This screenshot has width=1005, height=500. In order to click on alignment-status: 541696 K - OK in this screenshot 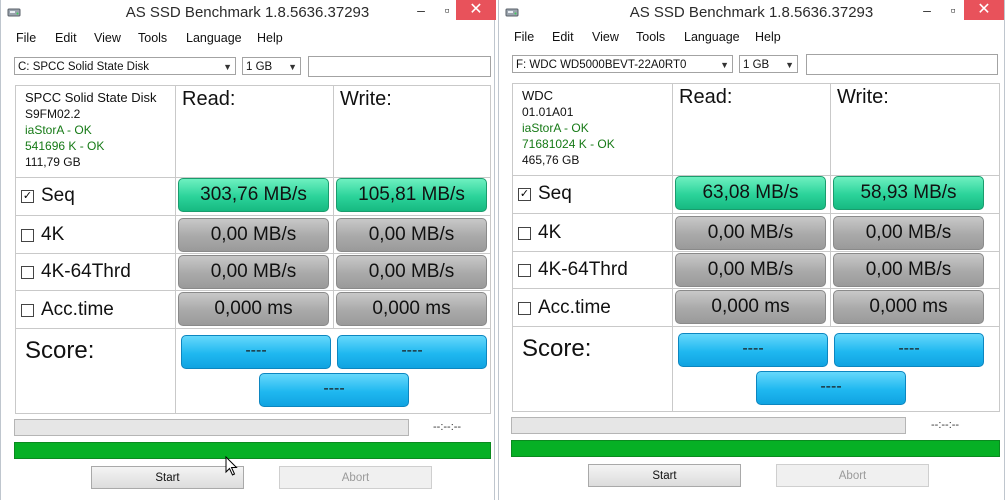, I will do `click(65, 146)`.